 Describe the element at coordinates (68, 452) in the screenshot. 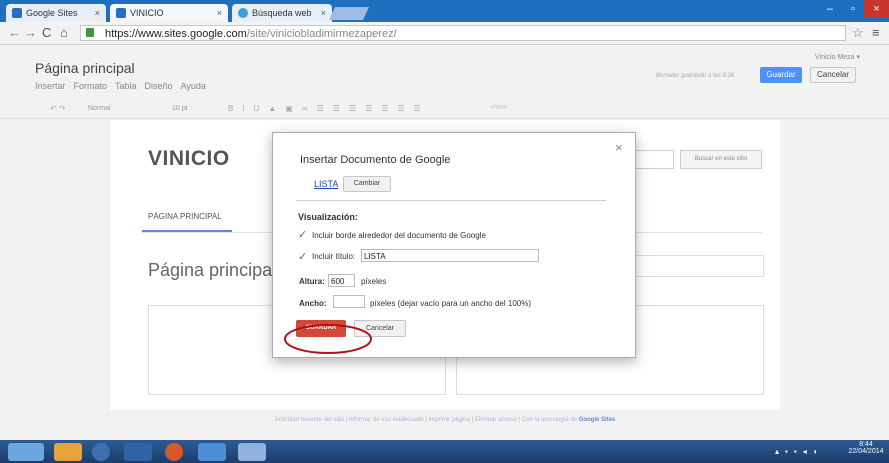

I see `explorer-icon` at that location.